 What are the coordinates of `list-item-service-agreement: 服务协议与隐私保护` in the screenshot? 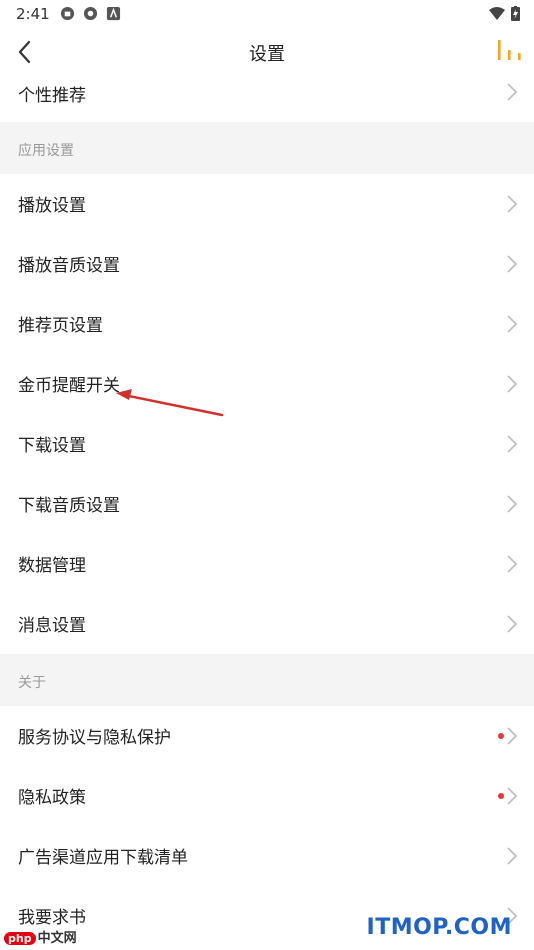 It's located at (267, 736).